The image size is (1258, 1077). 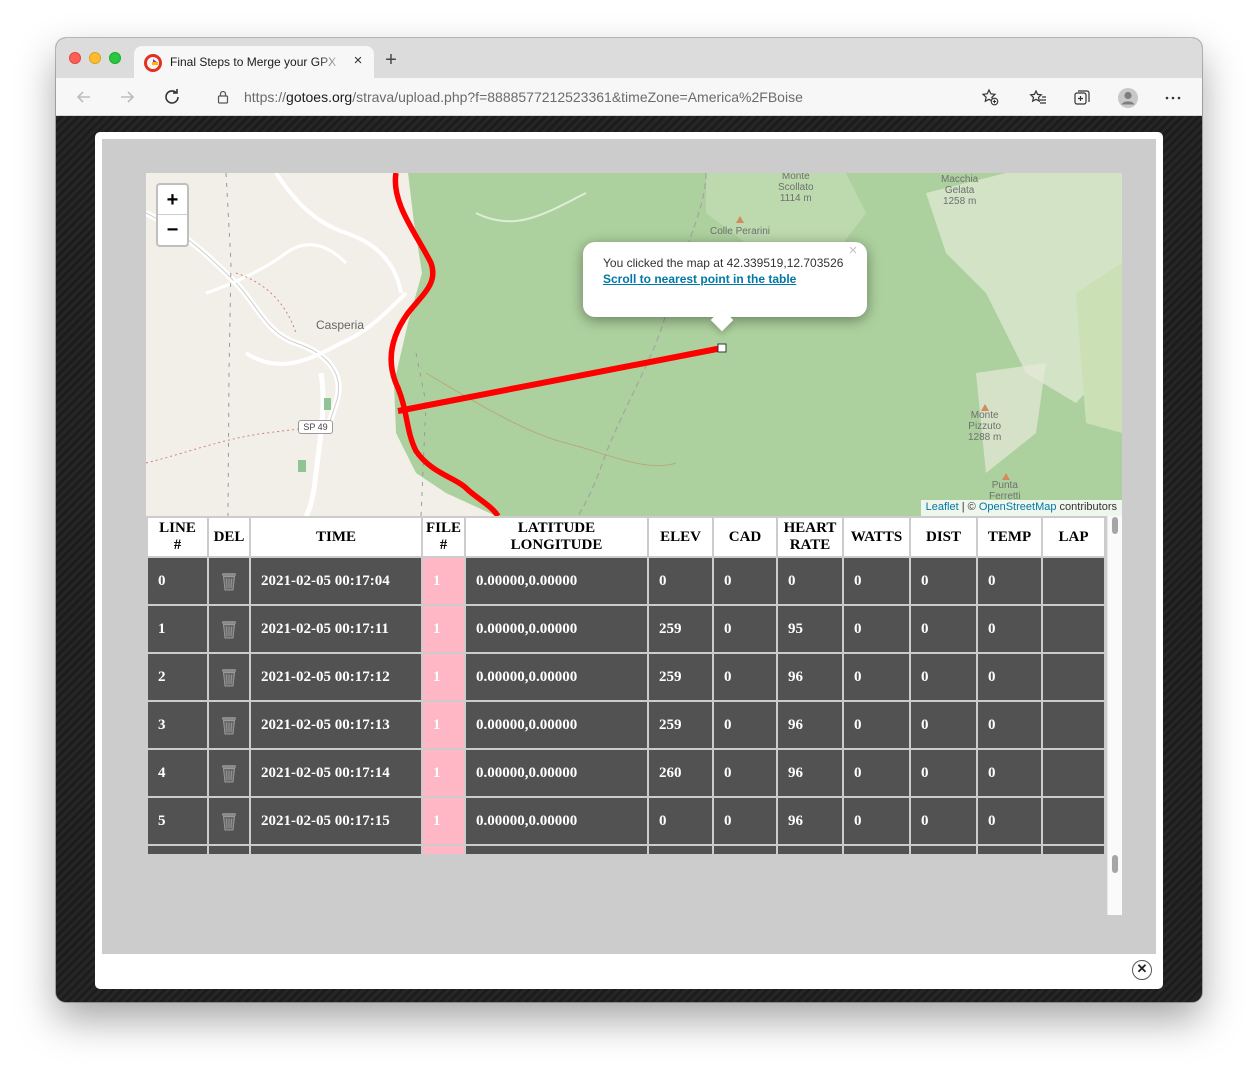 I want to click on cell-temp, so click(x=1009, y=849).